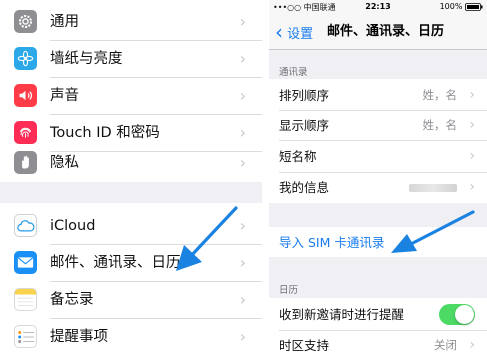  What do you see at coordinates (378, 329) in the screenshot?
I see `calendar-group: 收到新邀请时进行提醒 时区支持 关闭 ›` at bounding box center [378, 329].